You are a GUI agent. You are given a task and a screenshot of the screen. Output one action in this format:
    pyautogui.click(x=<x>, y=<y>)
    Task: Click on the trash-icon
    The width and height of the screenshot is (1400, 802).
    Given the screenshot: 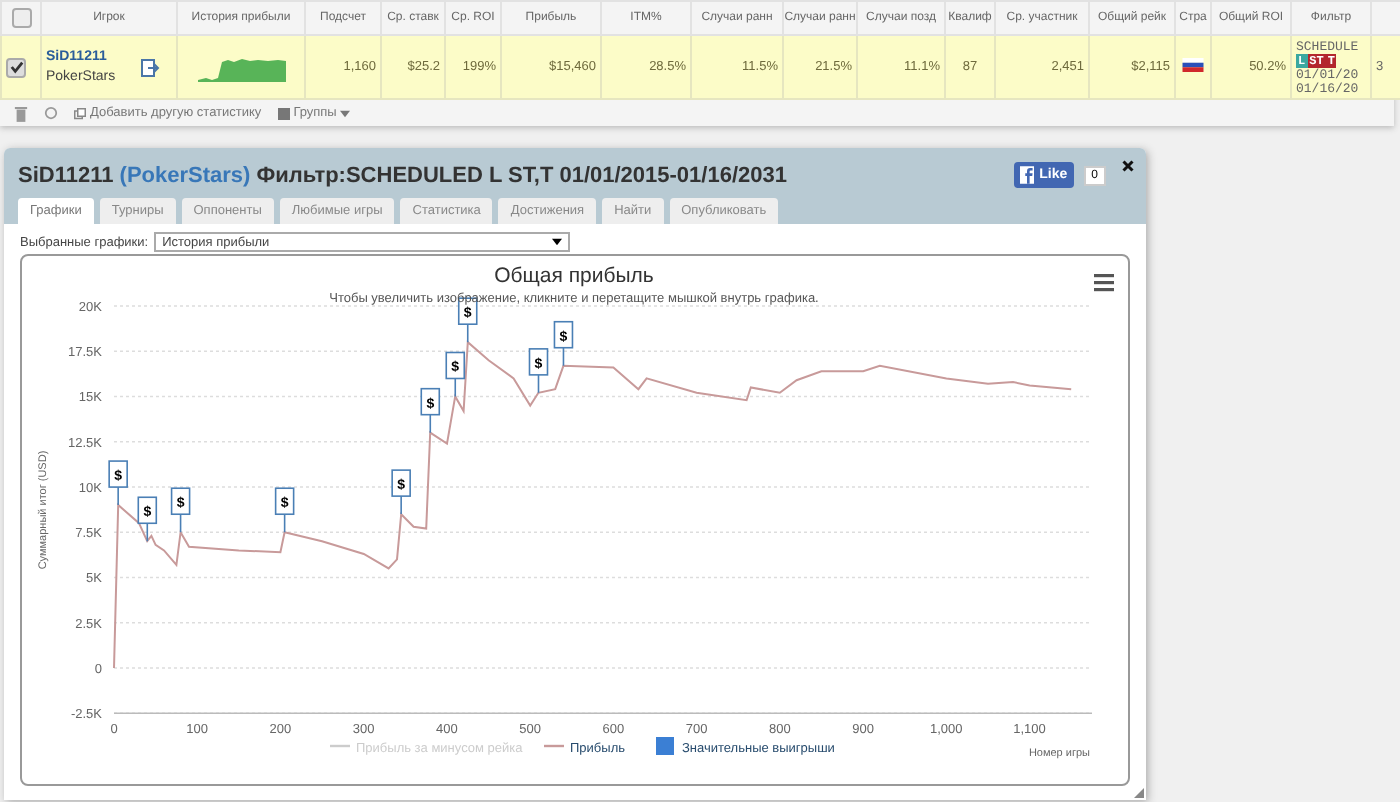 What is the action you would take?
    pyautogui.click(x=21, y=113)
    